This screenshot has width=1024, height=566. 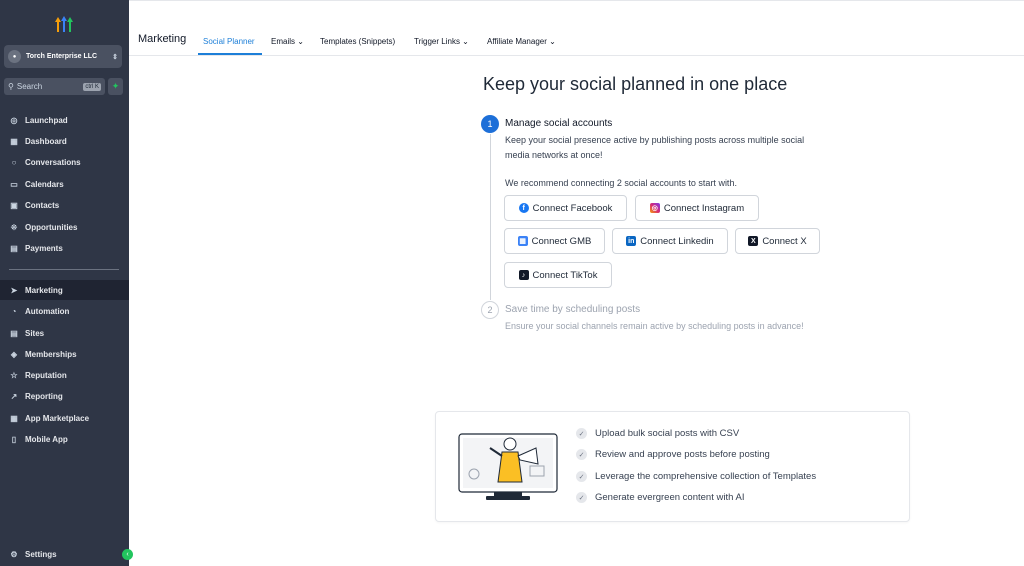 What do you see at coordinates (44, 396) in the screenshot?
I see `sidebar-item-label: Reporting` at bounding box center [44, 396].